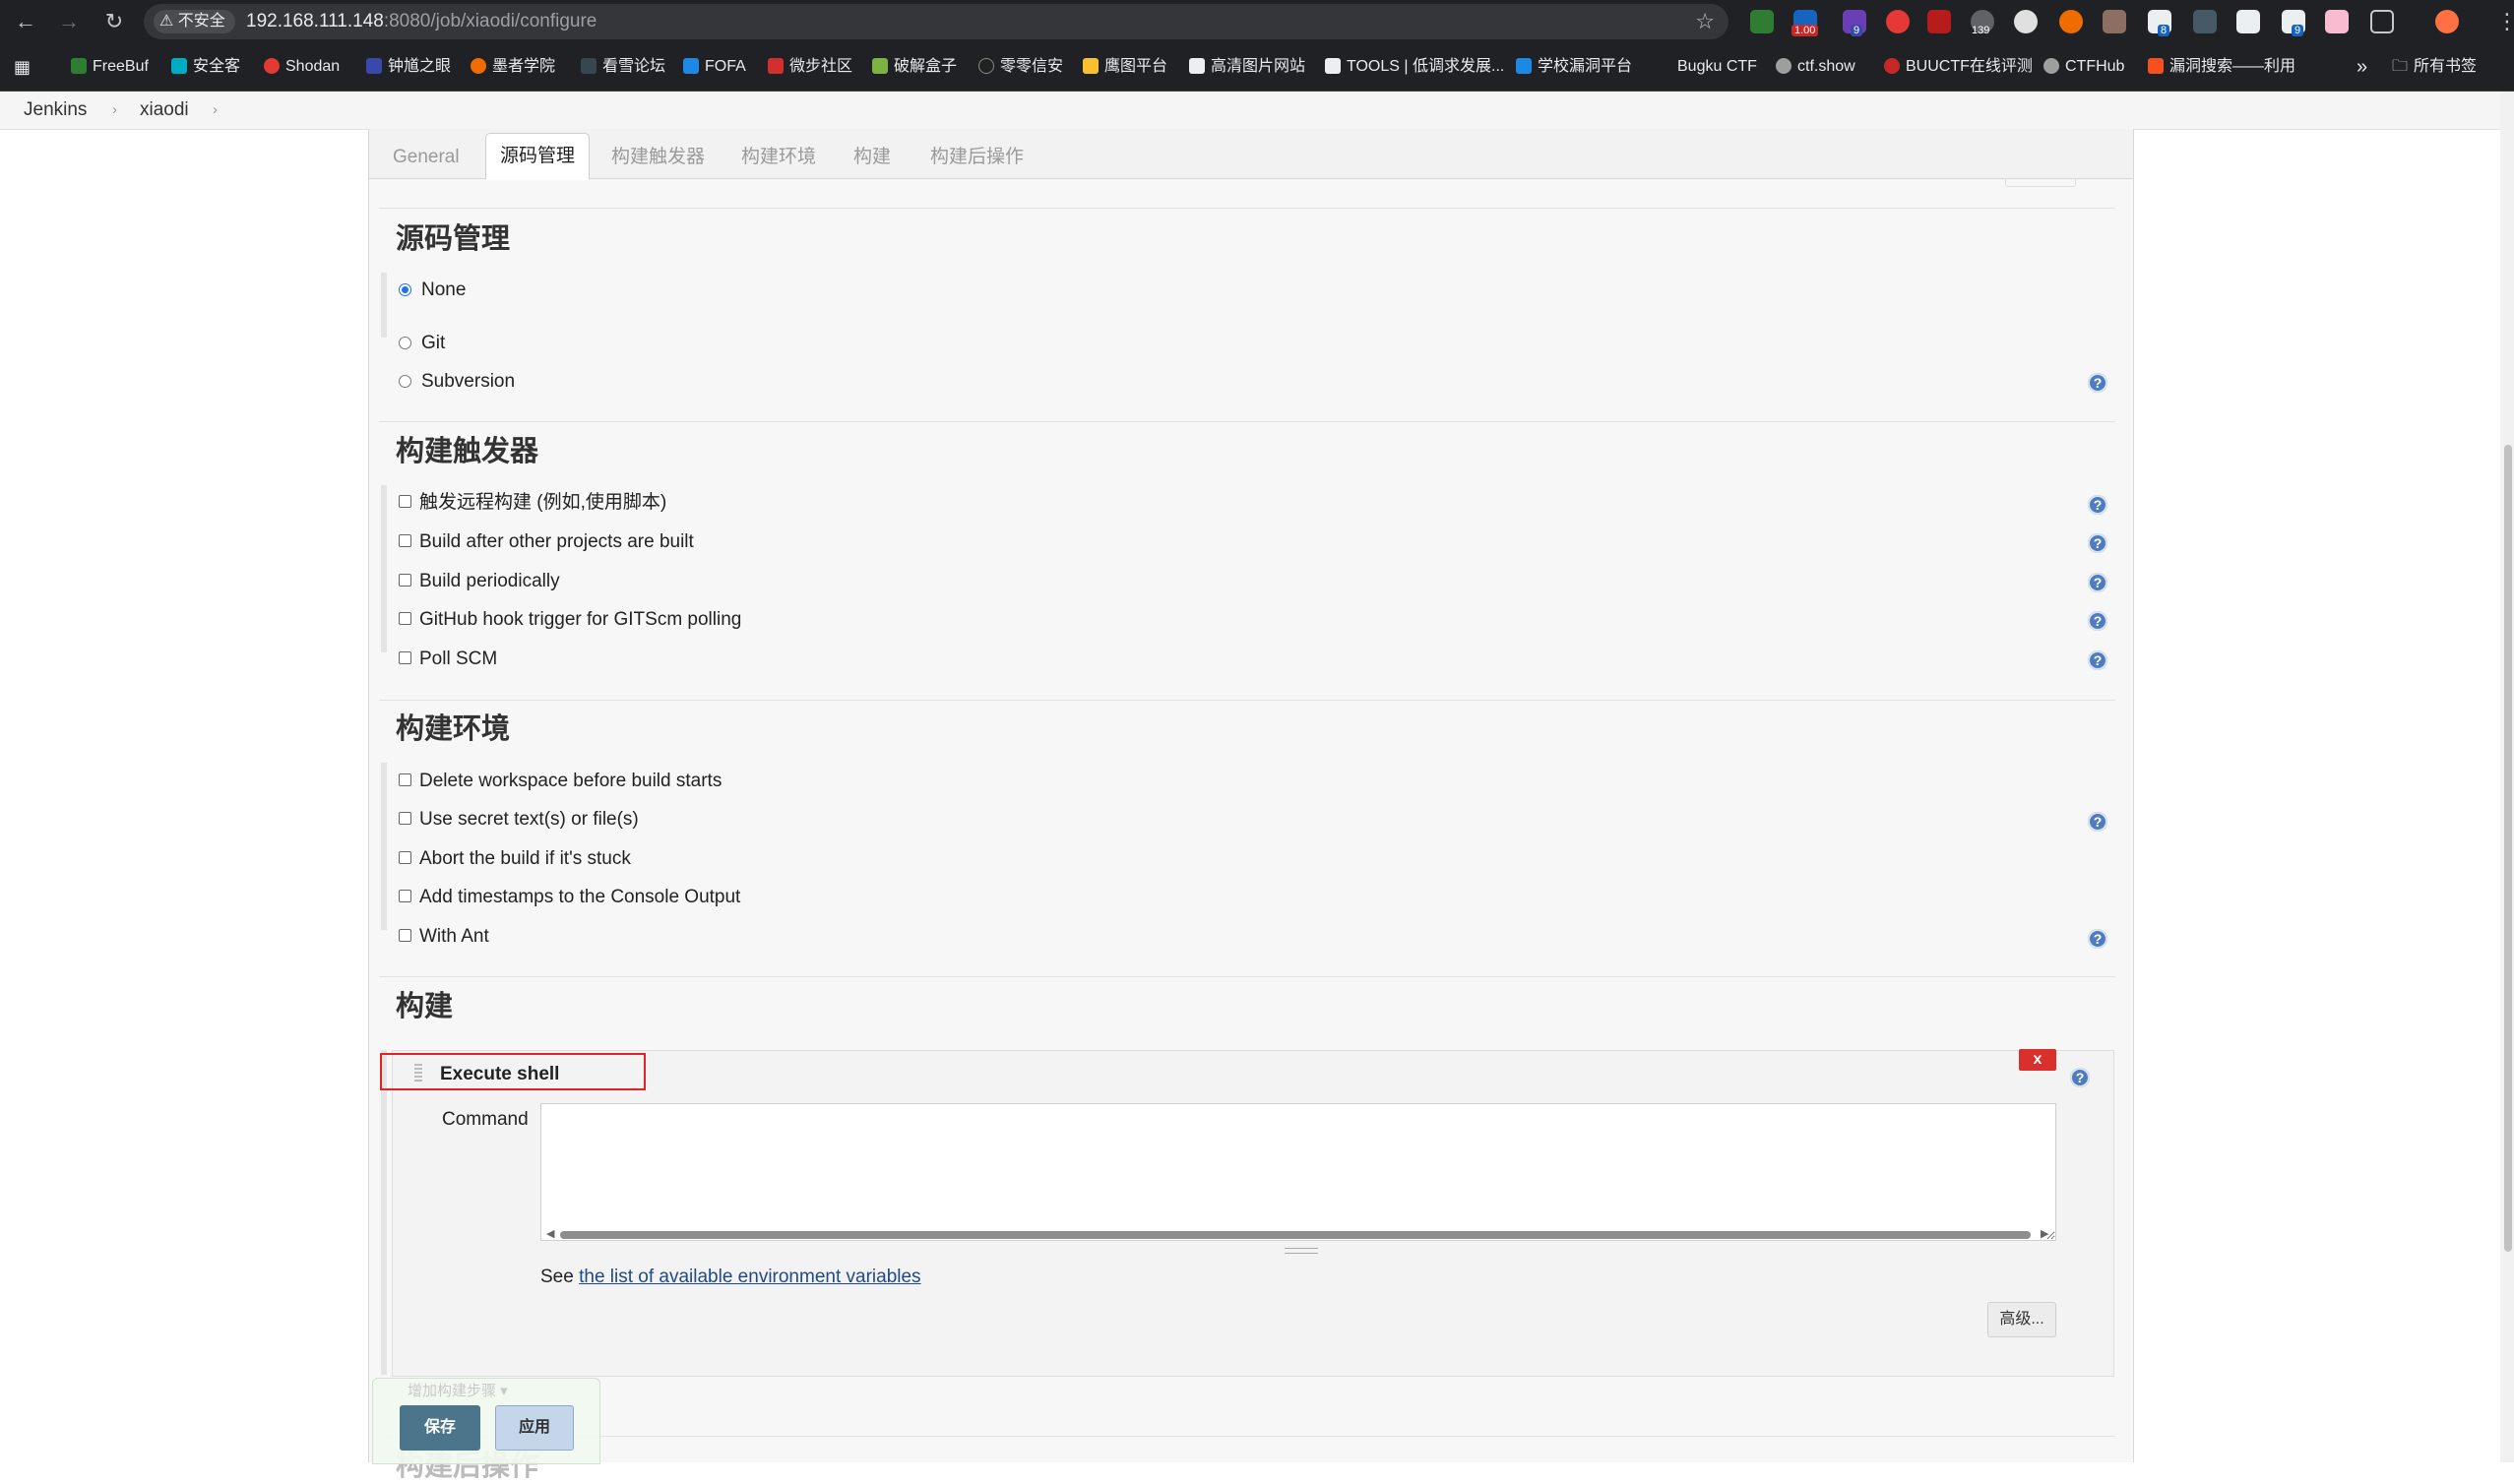  I want to click on bookmark-item: CTFHub, so click(2083, 67).